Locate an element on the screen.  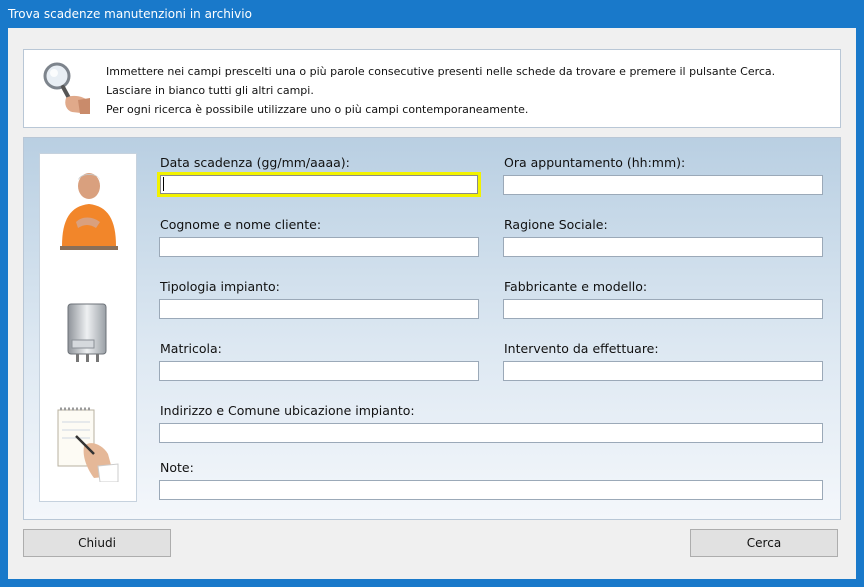
cognome-nome-label: Cognome e nome cliente: is located at coordinates (241, 224).